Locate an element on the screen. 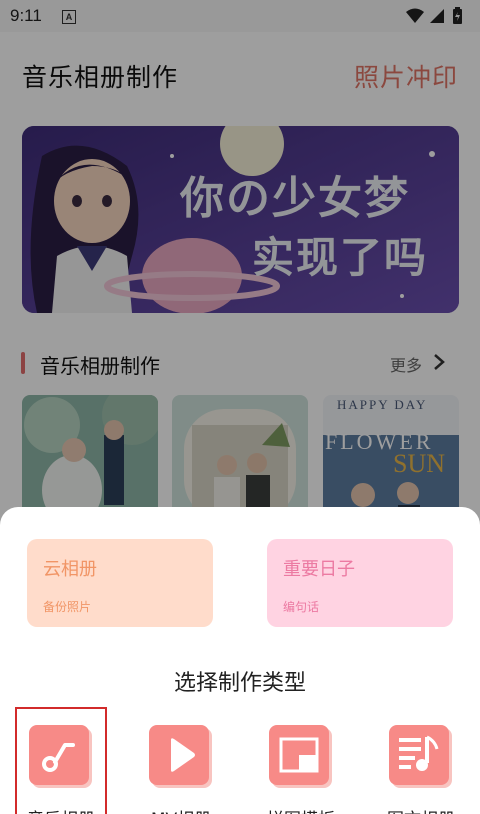 This screenshot has width=480, height=814. collage-icon is located at coordinates (299, 755).